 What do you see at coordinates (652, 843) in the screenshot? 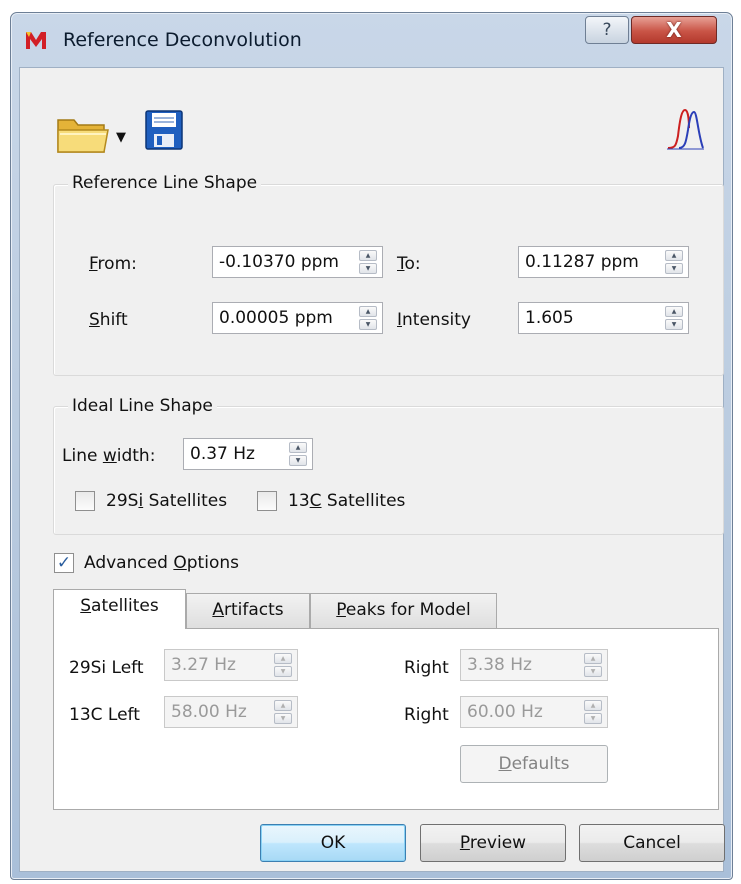
I see `cancel-button: Cancel` at bounding box center [652, 843].